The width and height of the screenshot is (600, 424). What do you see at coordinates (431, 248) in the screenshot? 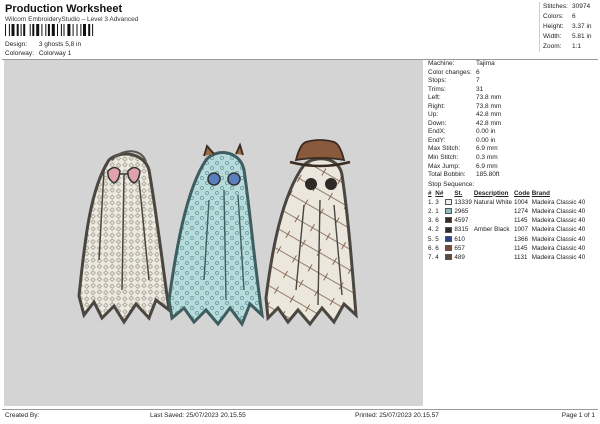
I see `row-number: 6.` at bounding box center [431, 248].